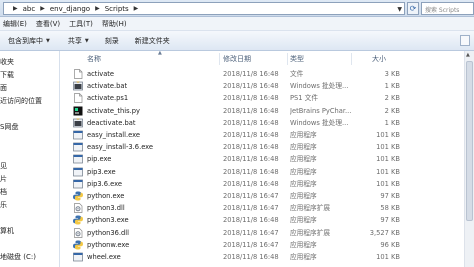  I want to click on file-row: activate.ps1 2018/11/8 16:48 PS1 文件 2 KB, so click(268, 98).